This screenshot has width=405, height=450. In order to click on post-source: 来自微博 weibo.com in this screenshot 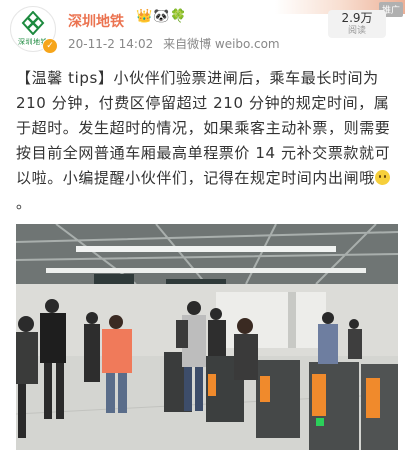, I will do `click(221, 44)`.